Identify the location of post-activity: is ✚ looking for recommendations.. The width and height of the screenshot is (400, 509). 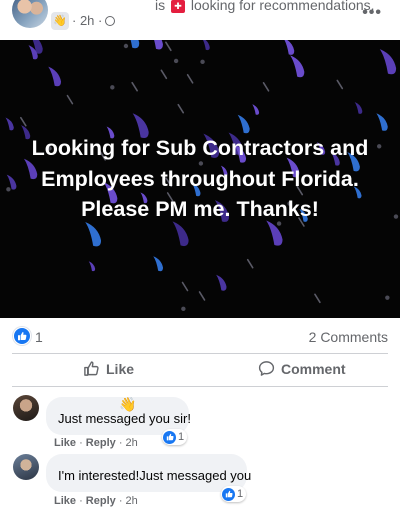
(265, 6).